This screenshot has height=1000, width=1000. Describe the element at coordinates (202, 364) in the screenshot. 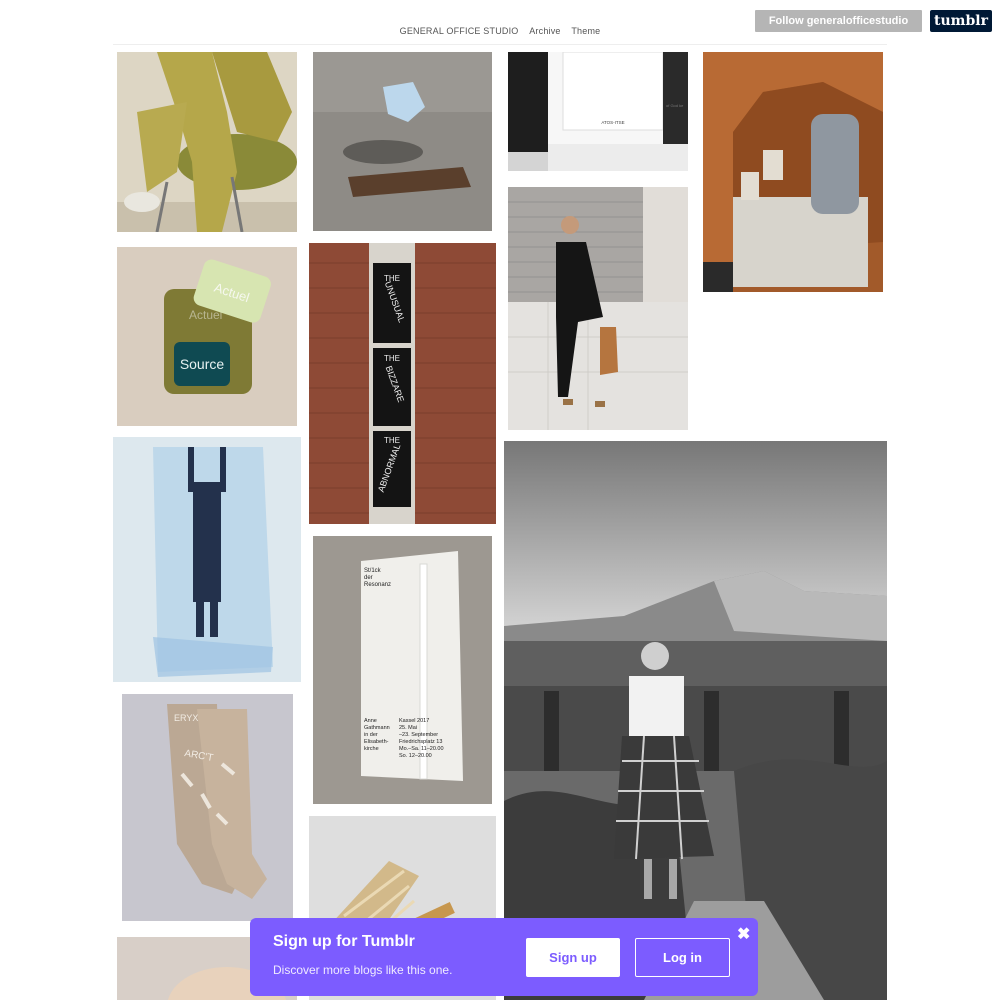

I see `tray-source-text: Source` at that location.